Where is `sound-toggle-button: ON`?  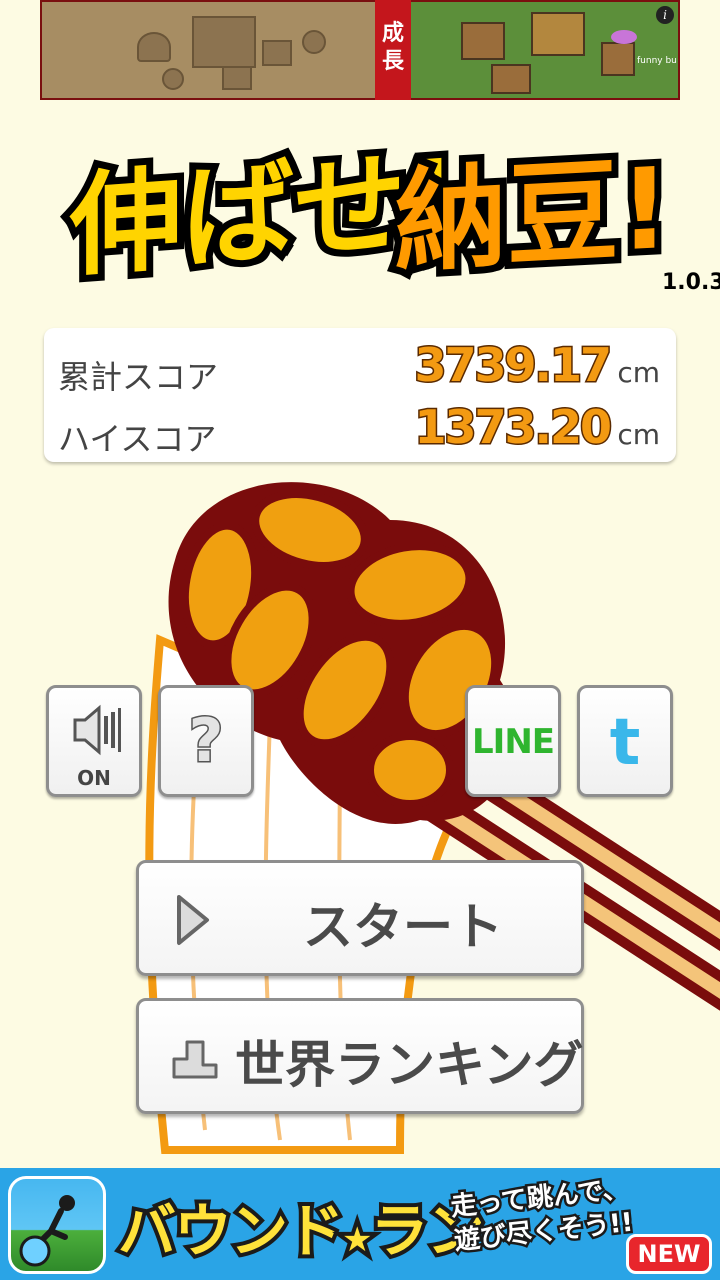
sound-toggle-button: ON is located at coordinates (94, 741).